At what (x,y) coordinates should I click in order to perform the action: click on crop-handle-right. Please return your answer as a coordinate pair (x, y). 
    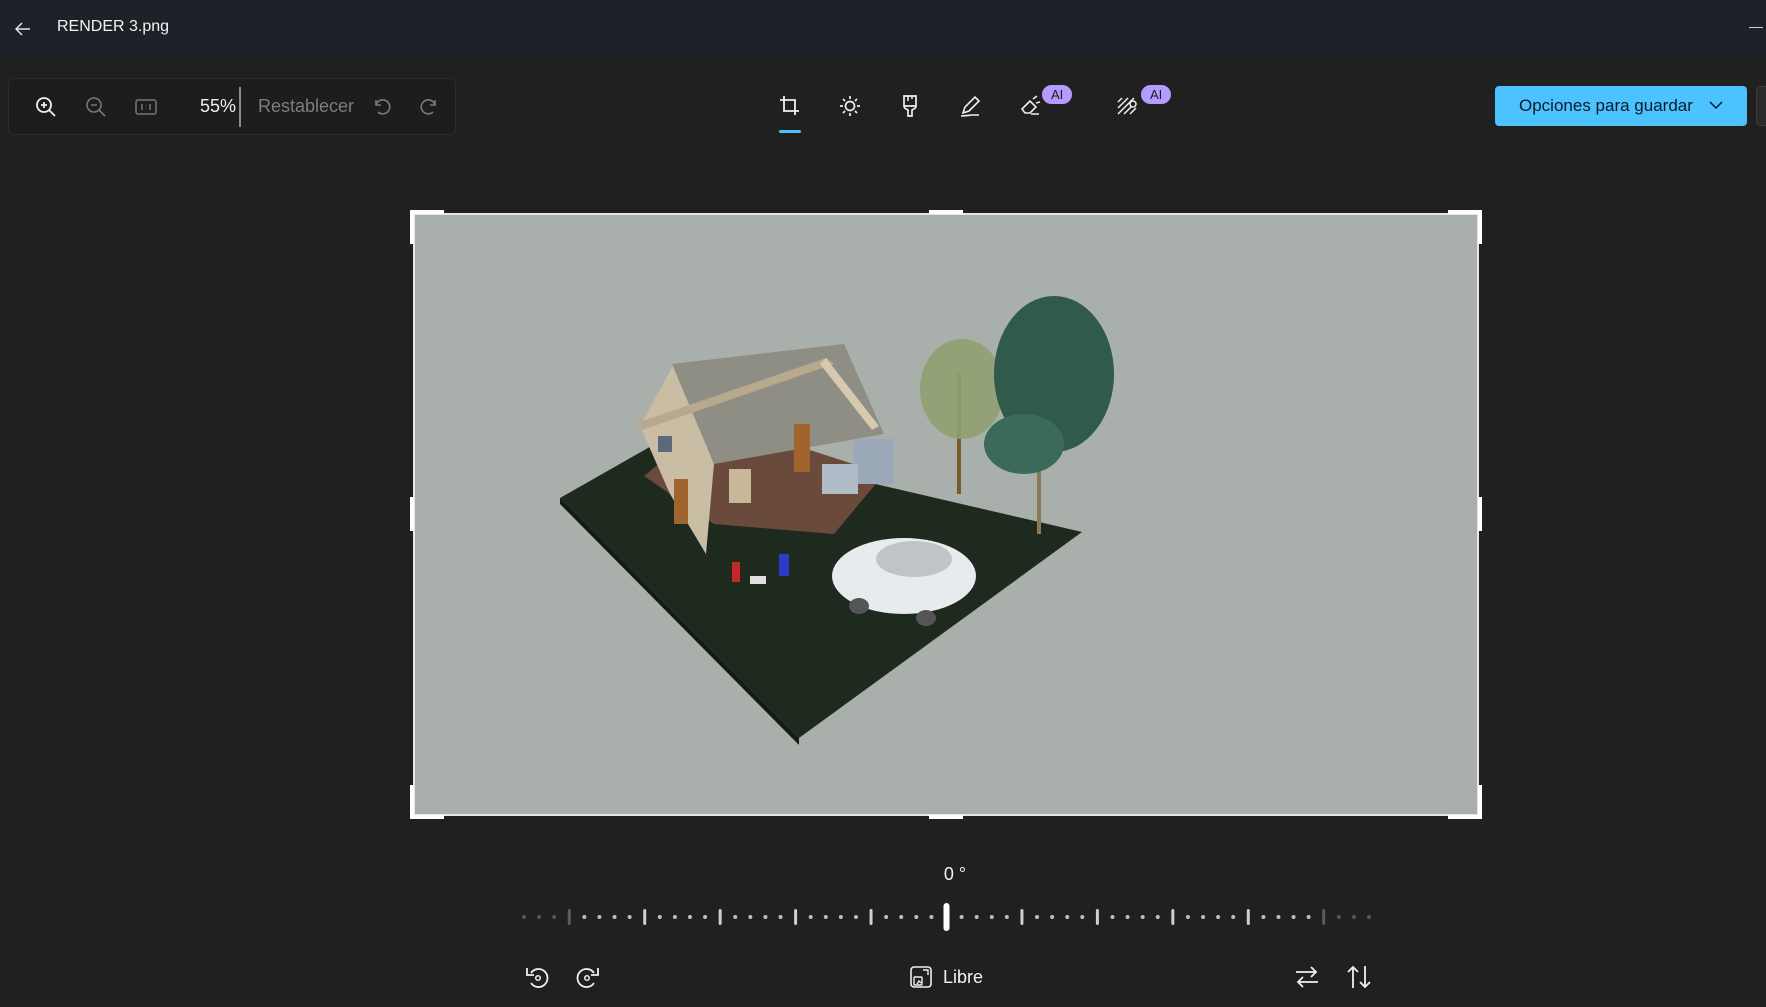
    Looking at the image, I should click on (1480, 514).